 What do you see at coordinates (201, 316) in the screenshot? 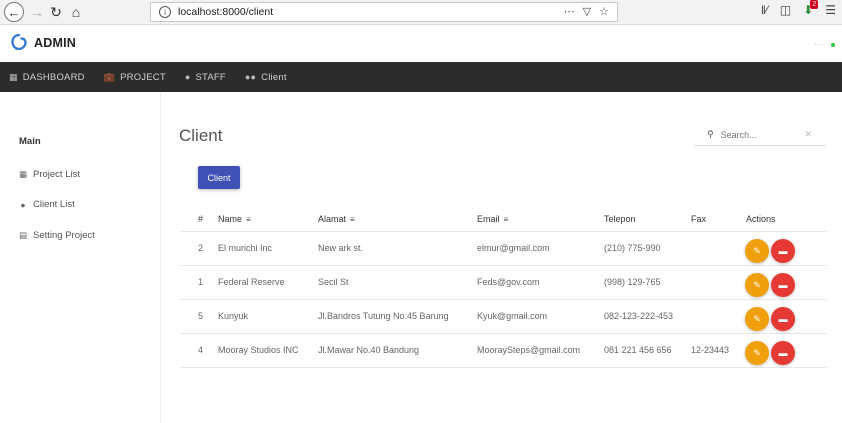
I see `cell-id: 5` at bounding box center [201, 316].